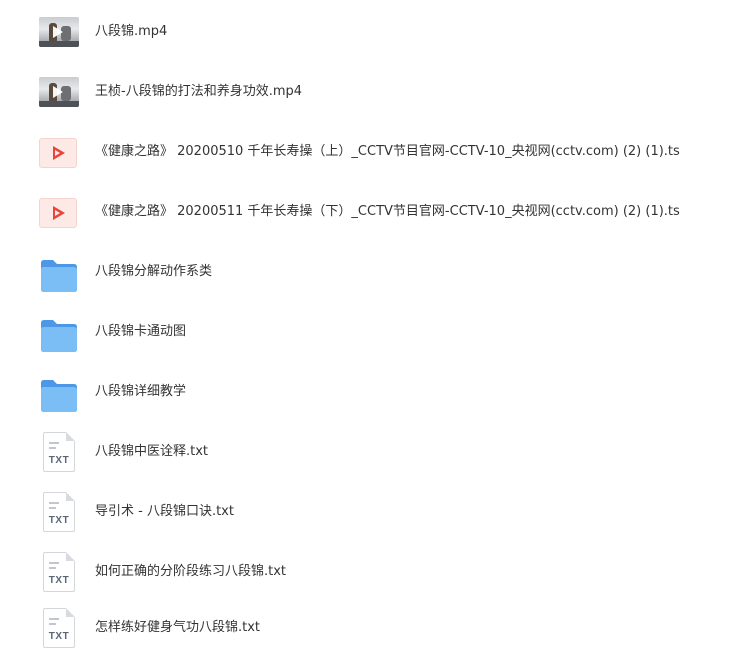  What do you see at coordinates (178, 627) in the screenshot?
I see `file-name: 怎样练好健身气功八段锦.txt` at bounding box center [178, 627].